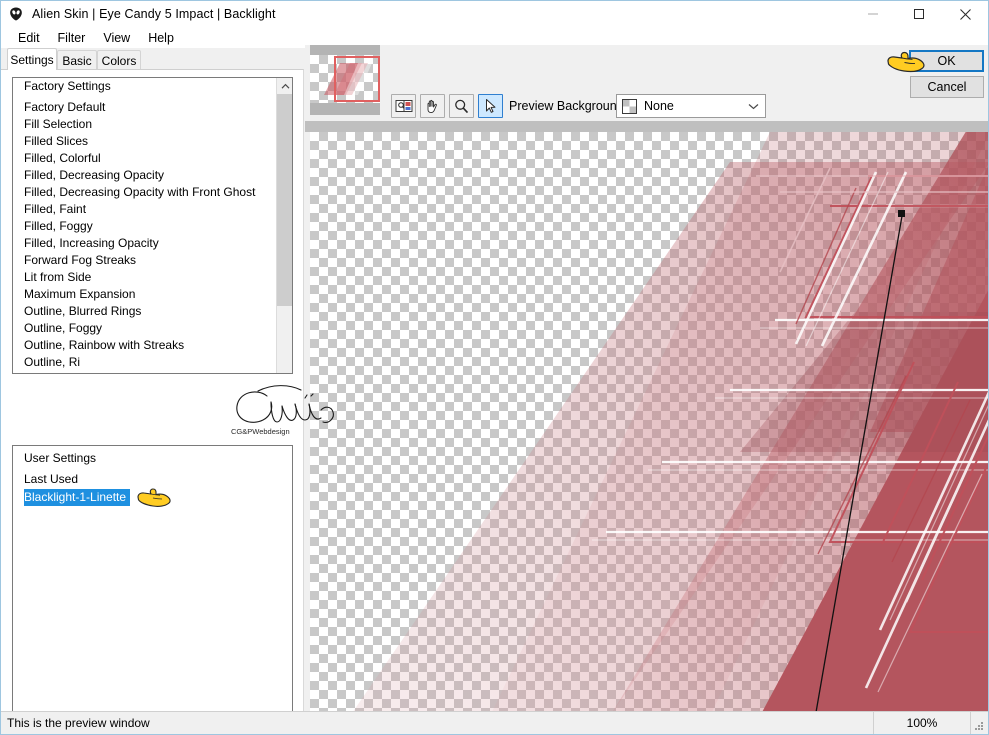  I want to click on scroll-up-icon, so click(284, 86).